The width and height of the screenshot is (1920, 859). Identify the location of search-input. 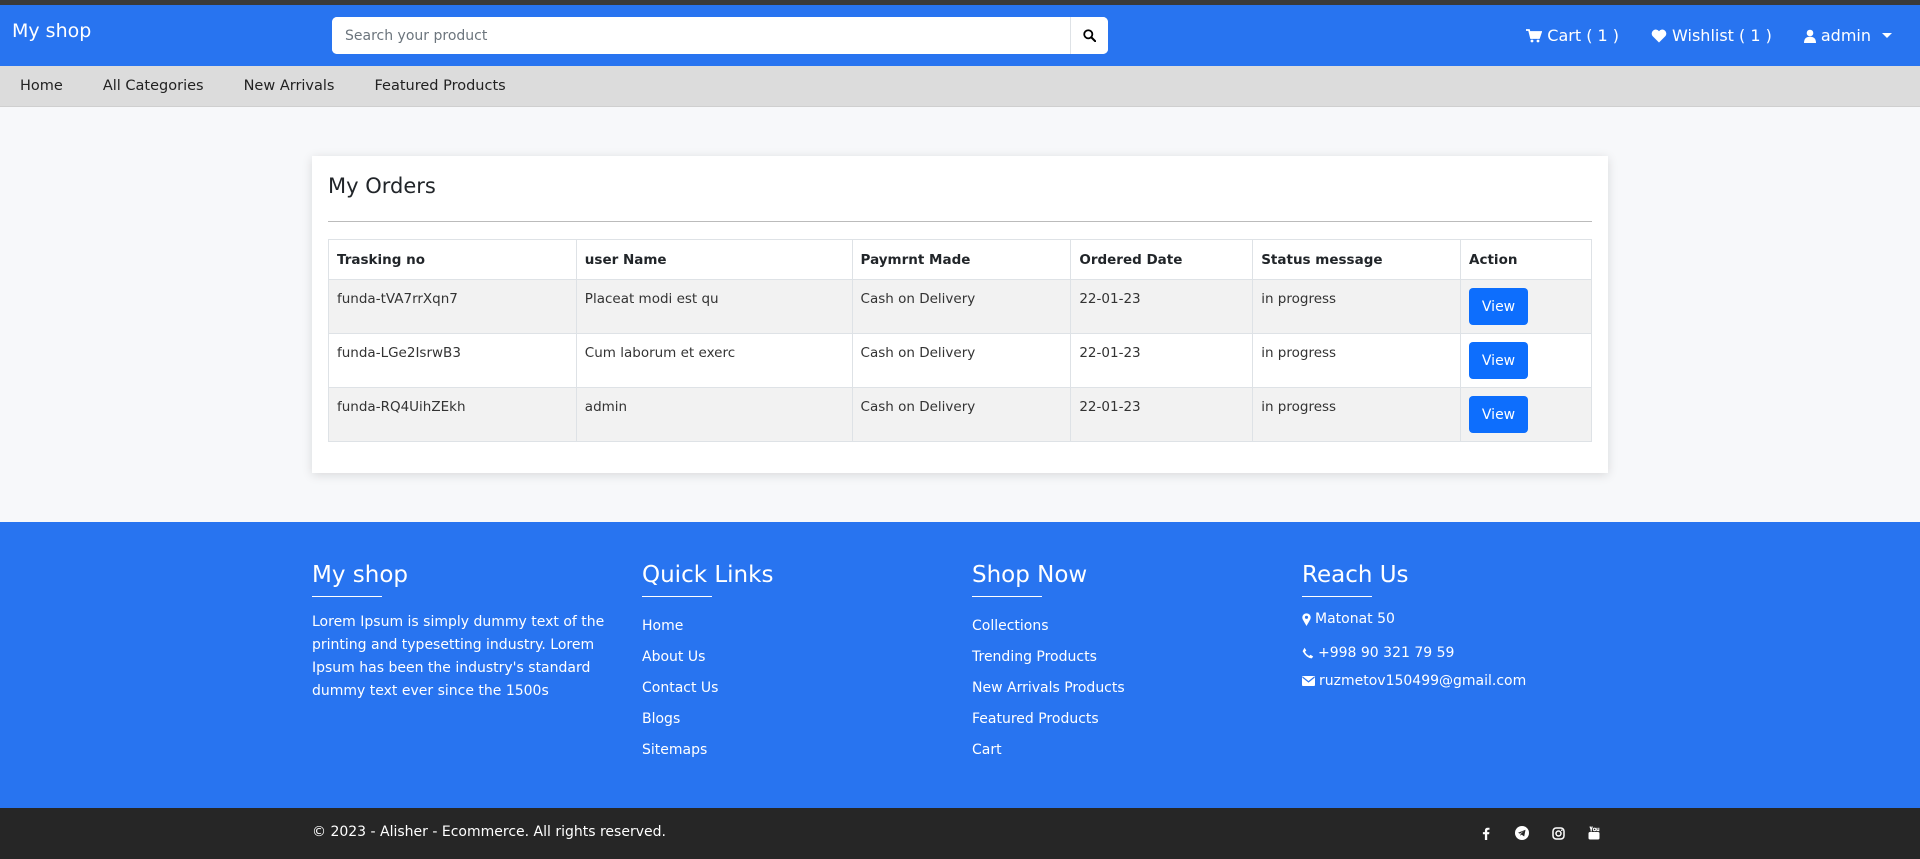
(701, 35).